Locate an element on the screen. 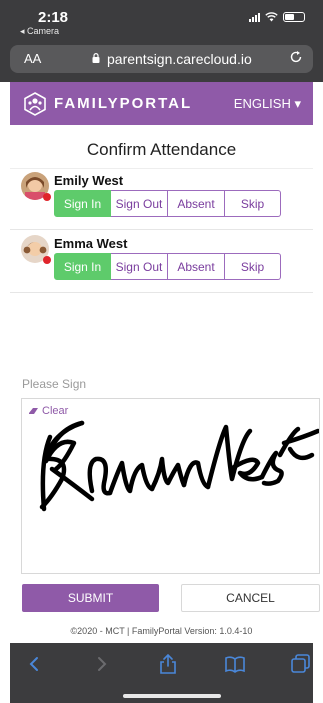  student-row: Emma West Sign In Sign Out Absent Skip is located at coordinates (161, 262).